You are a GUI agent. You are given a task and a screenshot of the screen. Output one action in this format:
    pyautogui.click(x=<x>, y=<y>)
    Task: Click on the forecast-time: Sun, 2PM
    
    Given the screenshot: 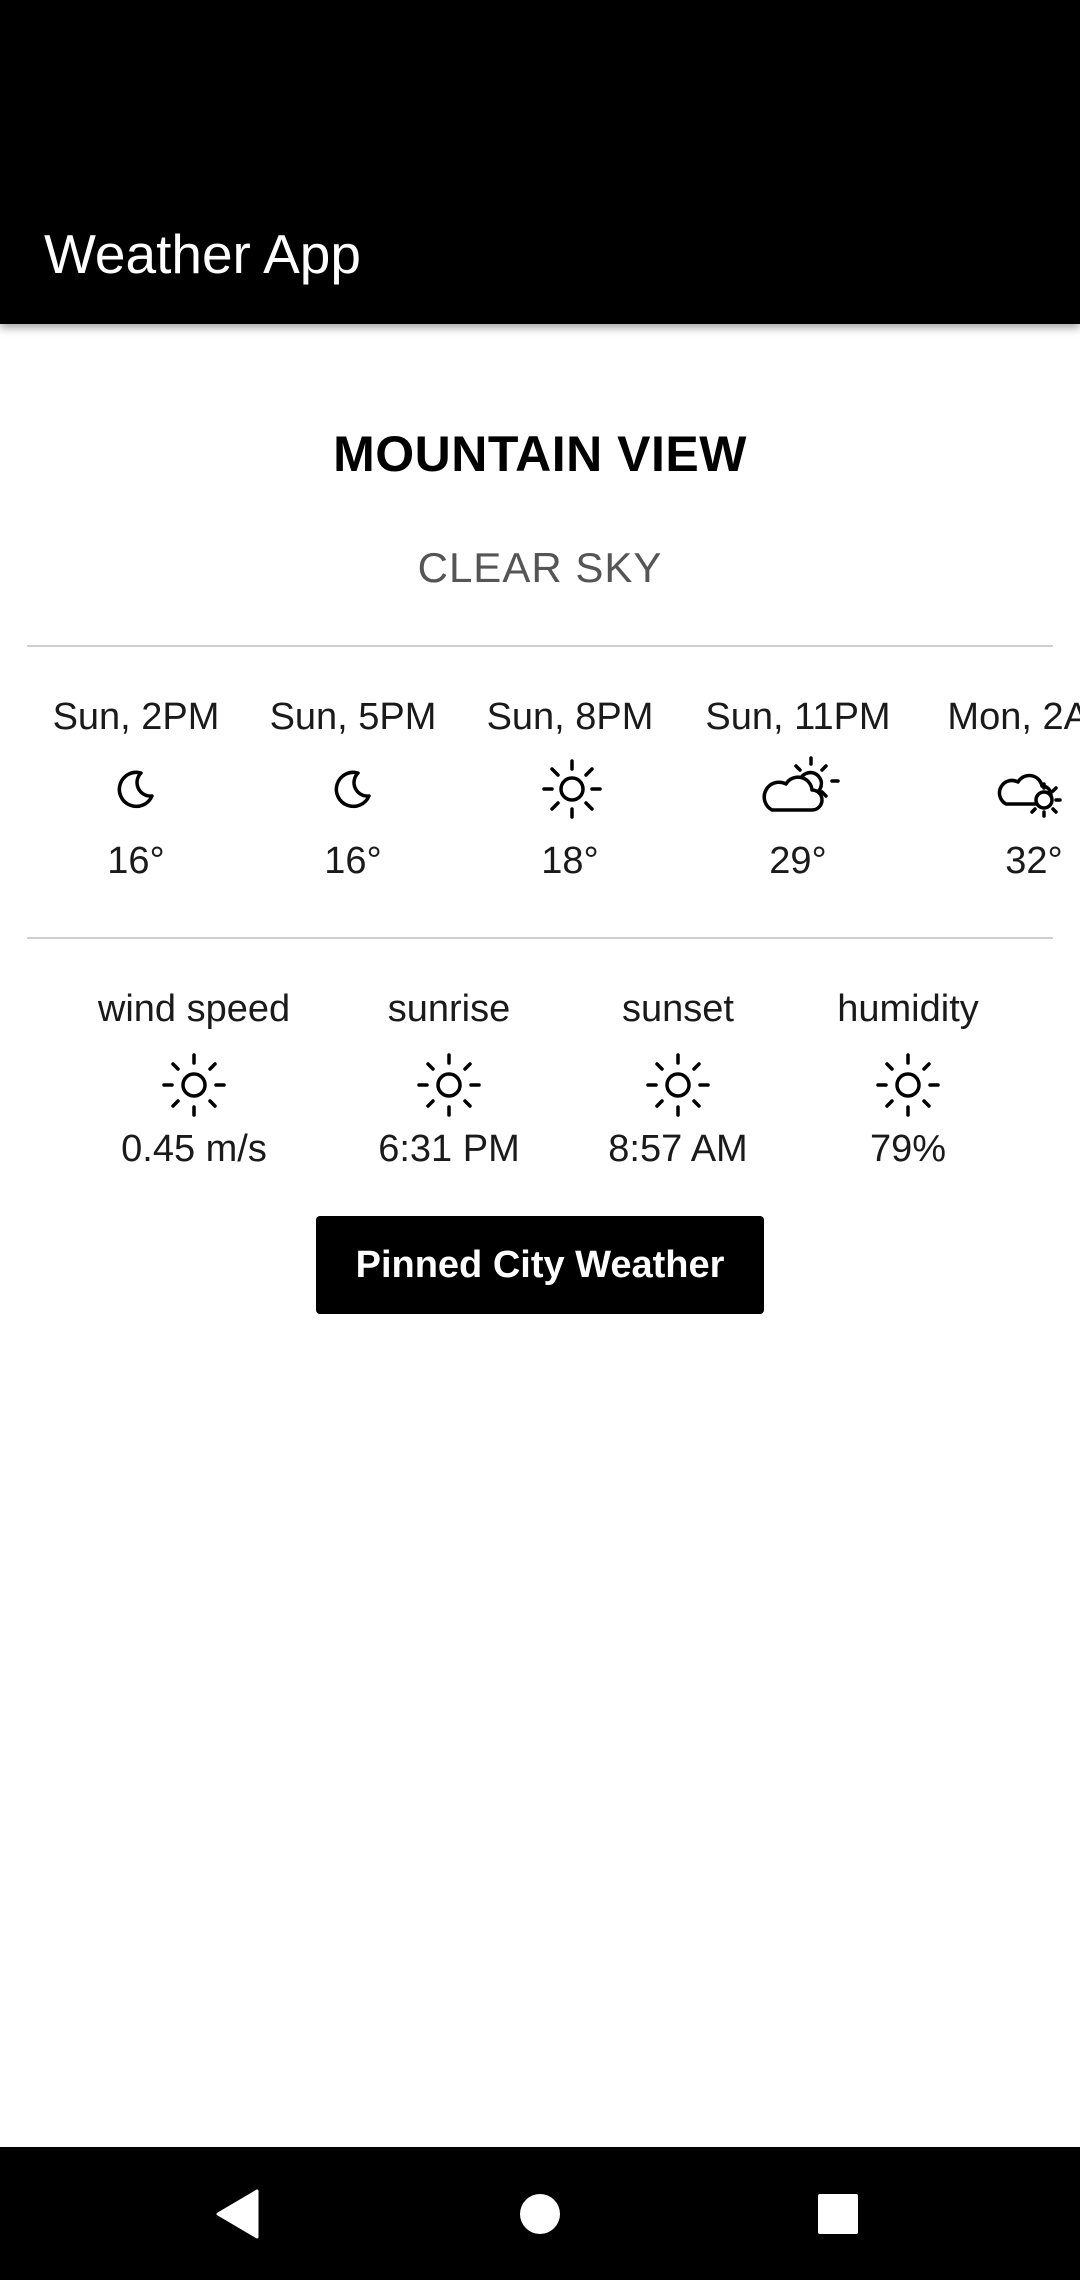 What is the action you would take?
    pyautogui.click(x=136, y=717)
    